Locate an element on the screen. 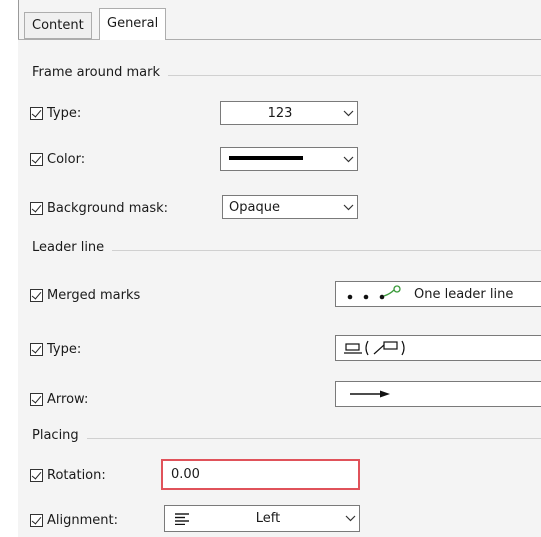 Image resolution: width=541 pixels, height=537 pixels. alignment-dropdown: Left is located at coordinates (262, 518).